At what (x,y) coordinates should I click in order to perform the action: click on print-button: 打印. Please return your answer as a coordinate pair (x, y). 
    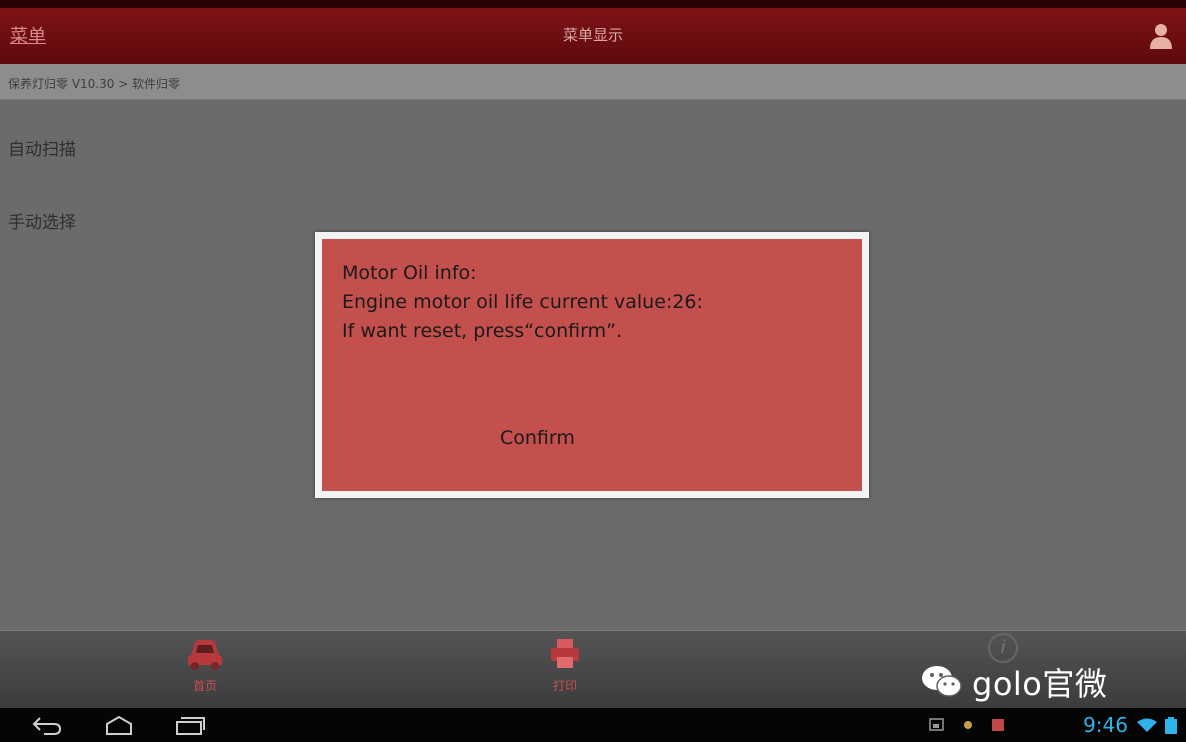
    Looking at the image, I should click on (565, 664).